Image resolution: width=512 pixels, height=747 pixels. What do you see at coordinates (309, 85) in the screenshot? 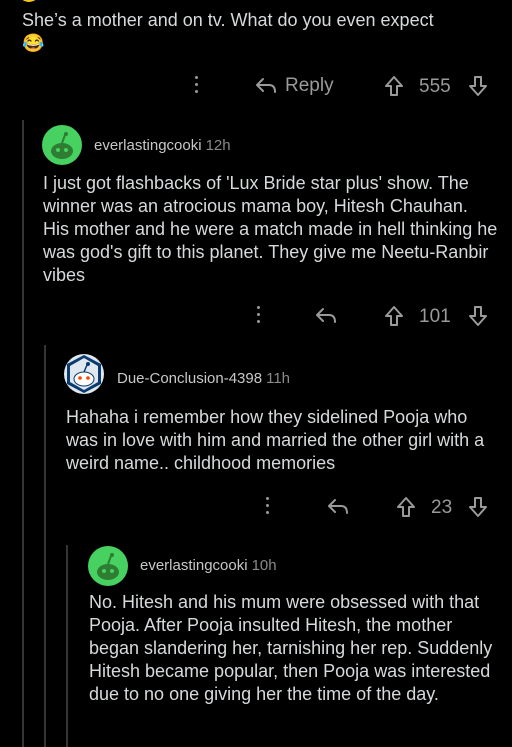
I see `reply-label: Reply` at bounding box center [309, 85].